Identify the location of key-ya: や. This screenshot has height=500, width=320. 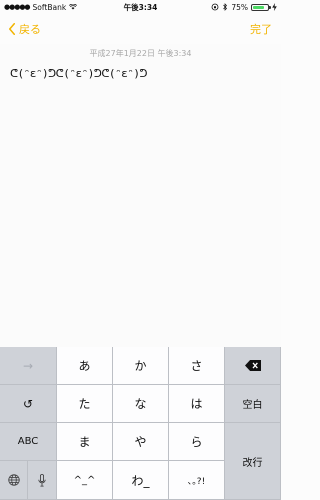
(141, 442).